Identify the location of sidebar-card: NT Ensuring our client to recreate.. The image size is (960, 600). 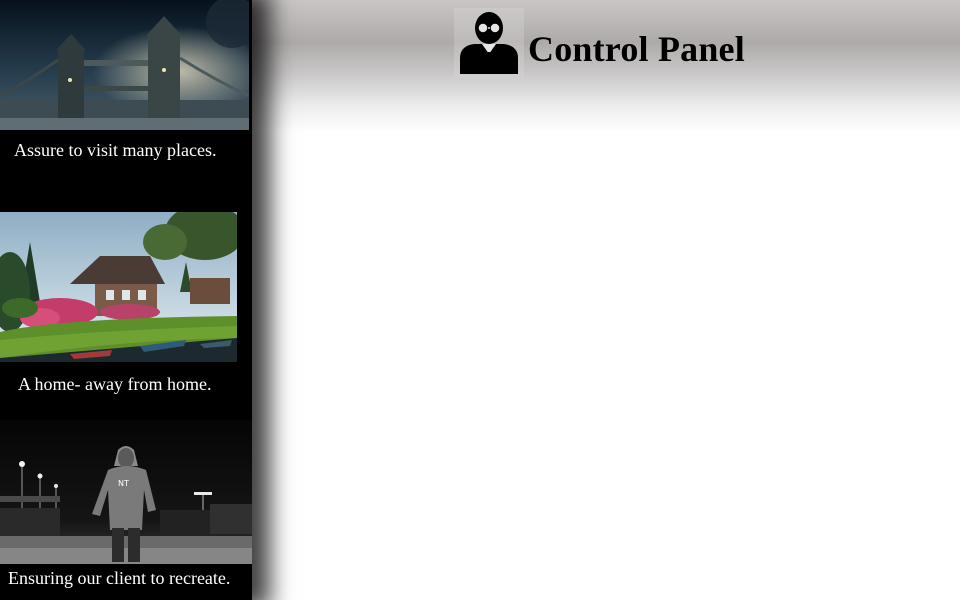
(126, 510).